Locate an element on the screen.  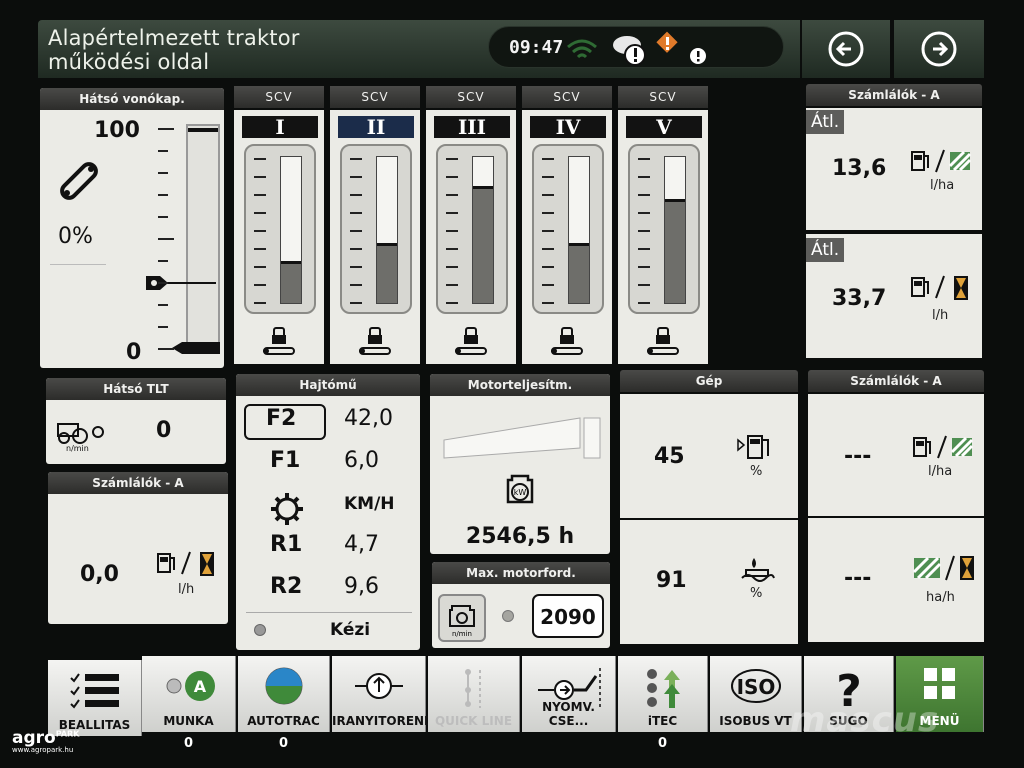
scv-1-panel: SCV I is located at coordinates (279, 226).